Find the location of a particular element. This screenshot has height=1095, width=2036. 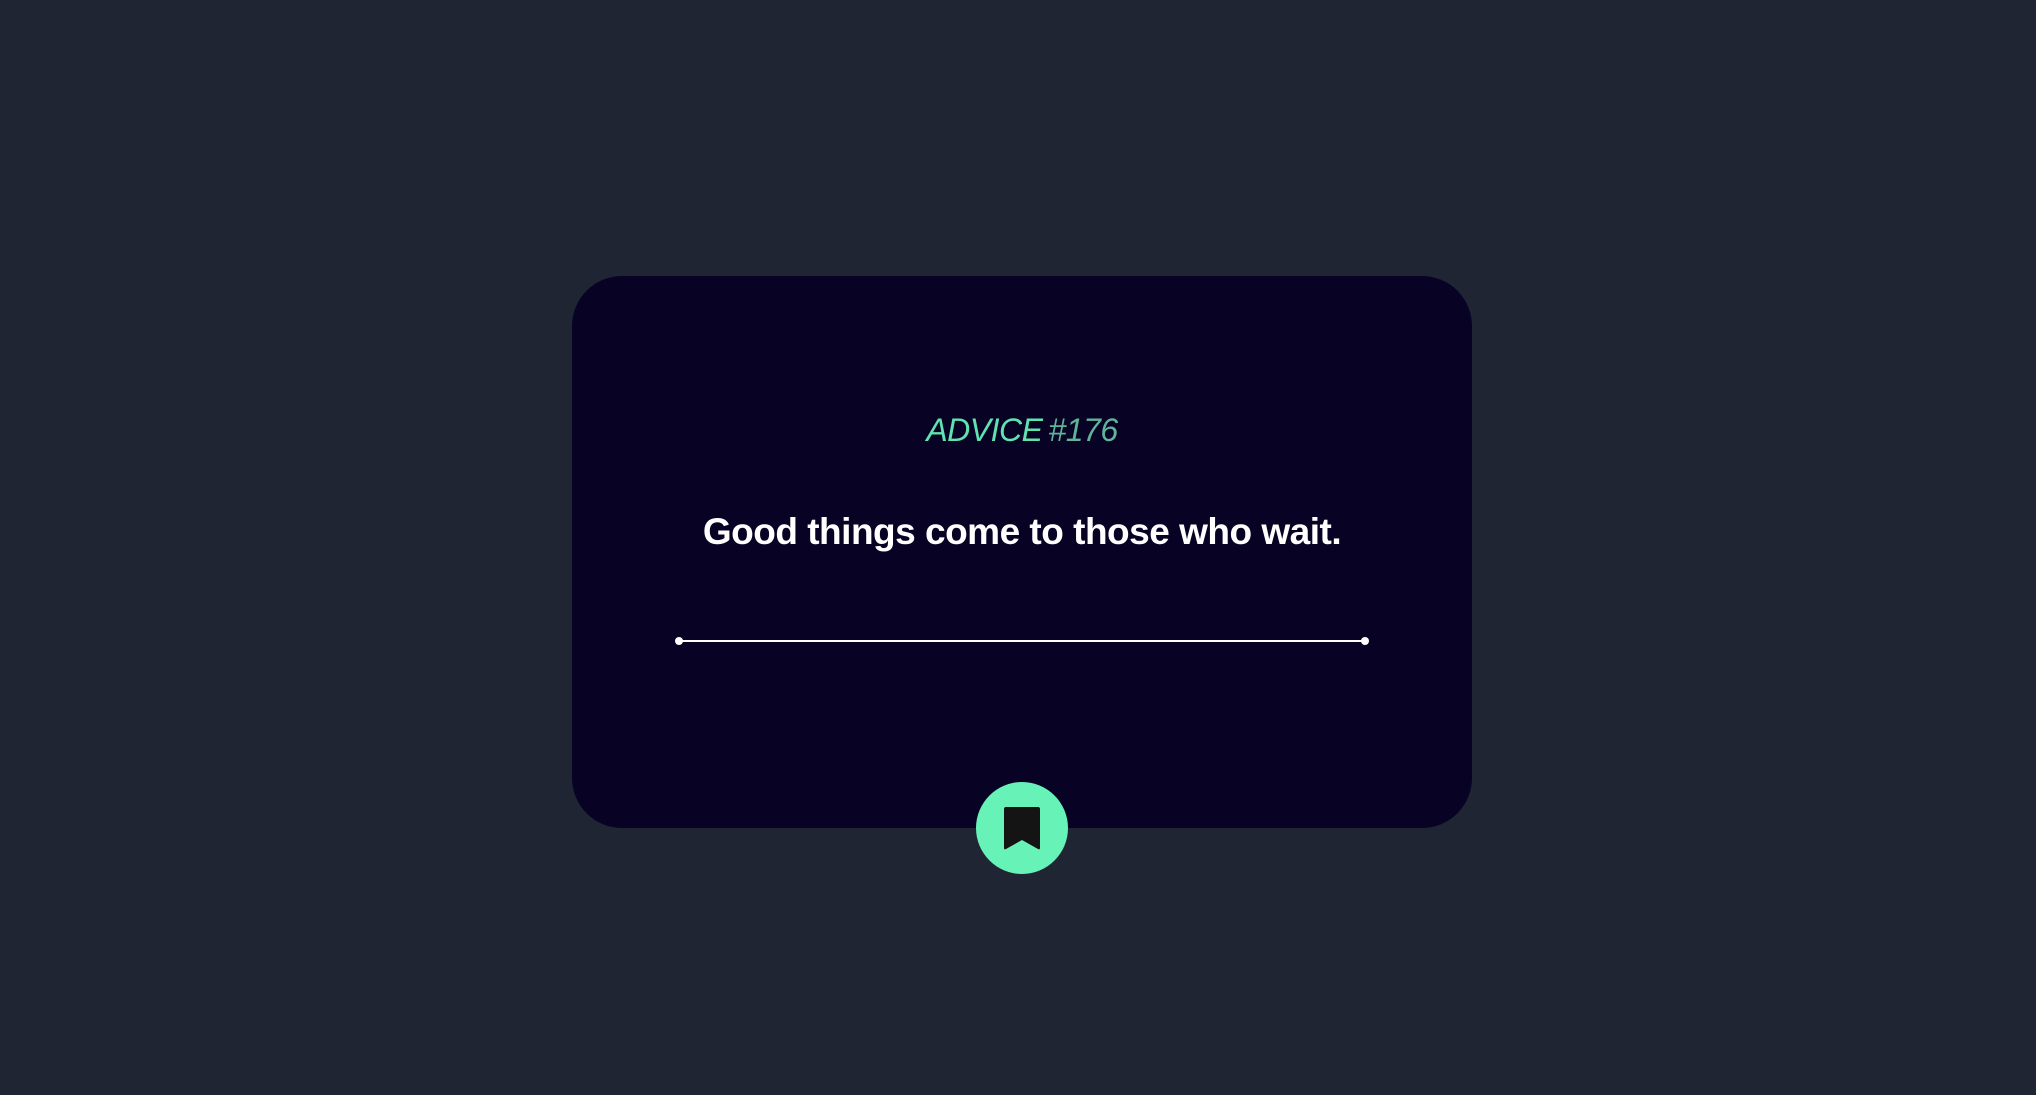

advice-number: #176 is located at coordinates (1083, 430).